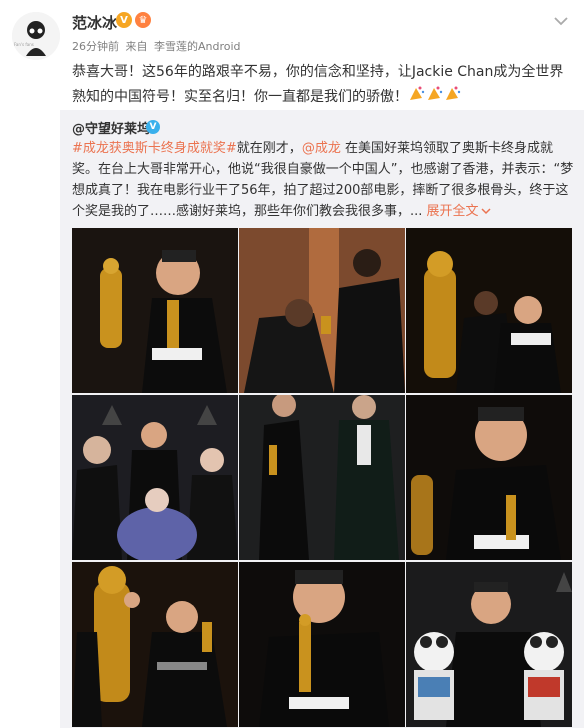  Describe the element at coordinates (94, 22) in the screenshot. I see `username: 范冰冰` at that location.